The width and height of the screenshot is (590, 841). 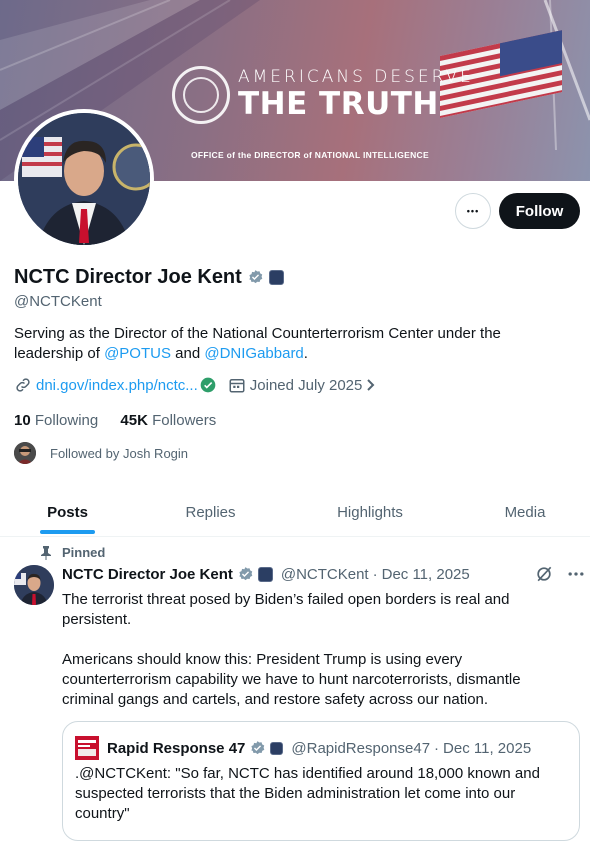 I want to click on following-link: 10 Following, so click(x=56, y=420).